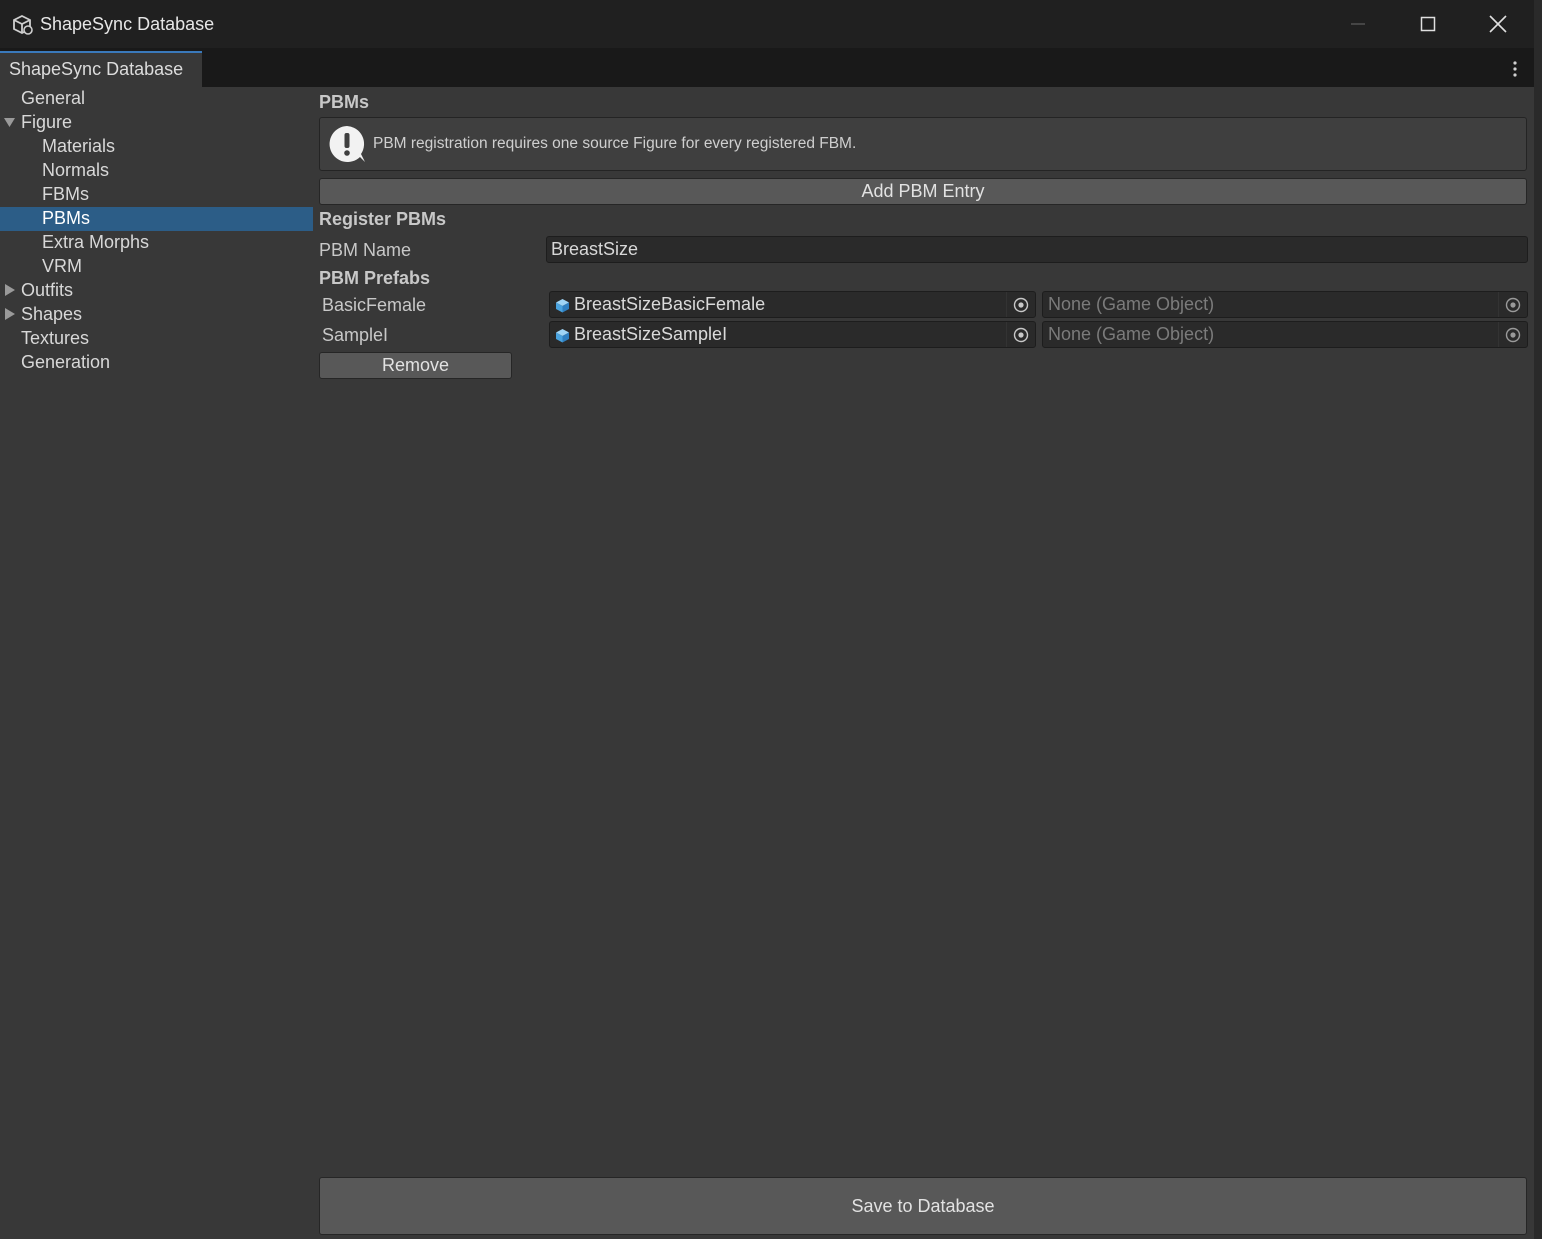 The width and height of the screenshot is (1542, 1239). I want to click on sidebar-item-outfits: Outfits, so click(156, 291).